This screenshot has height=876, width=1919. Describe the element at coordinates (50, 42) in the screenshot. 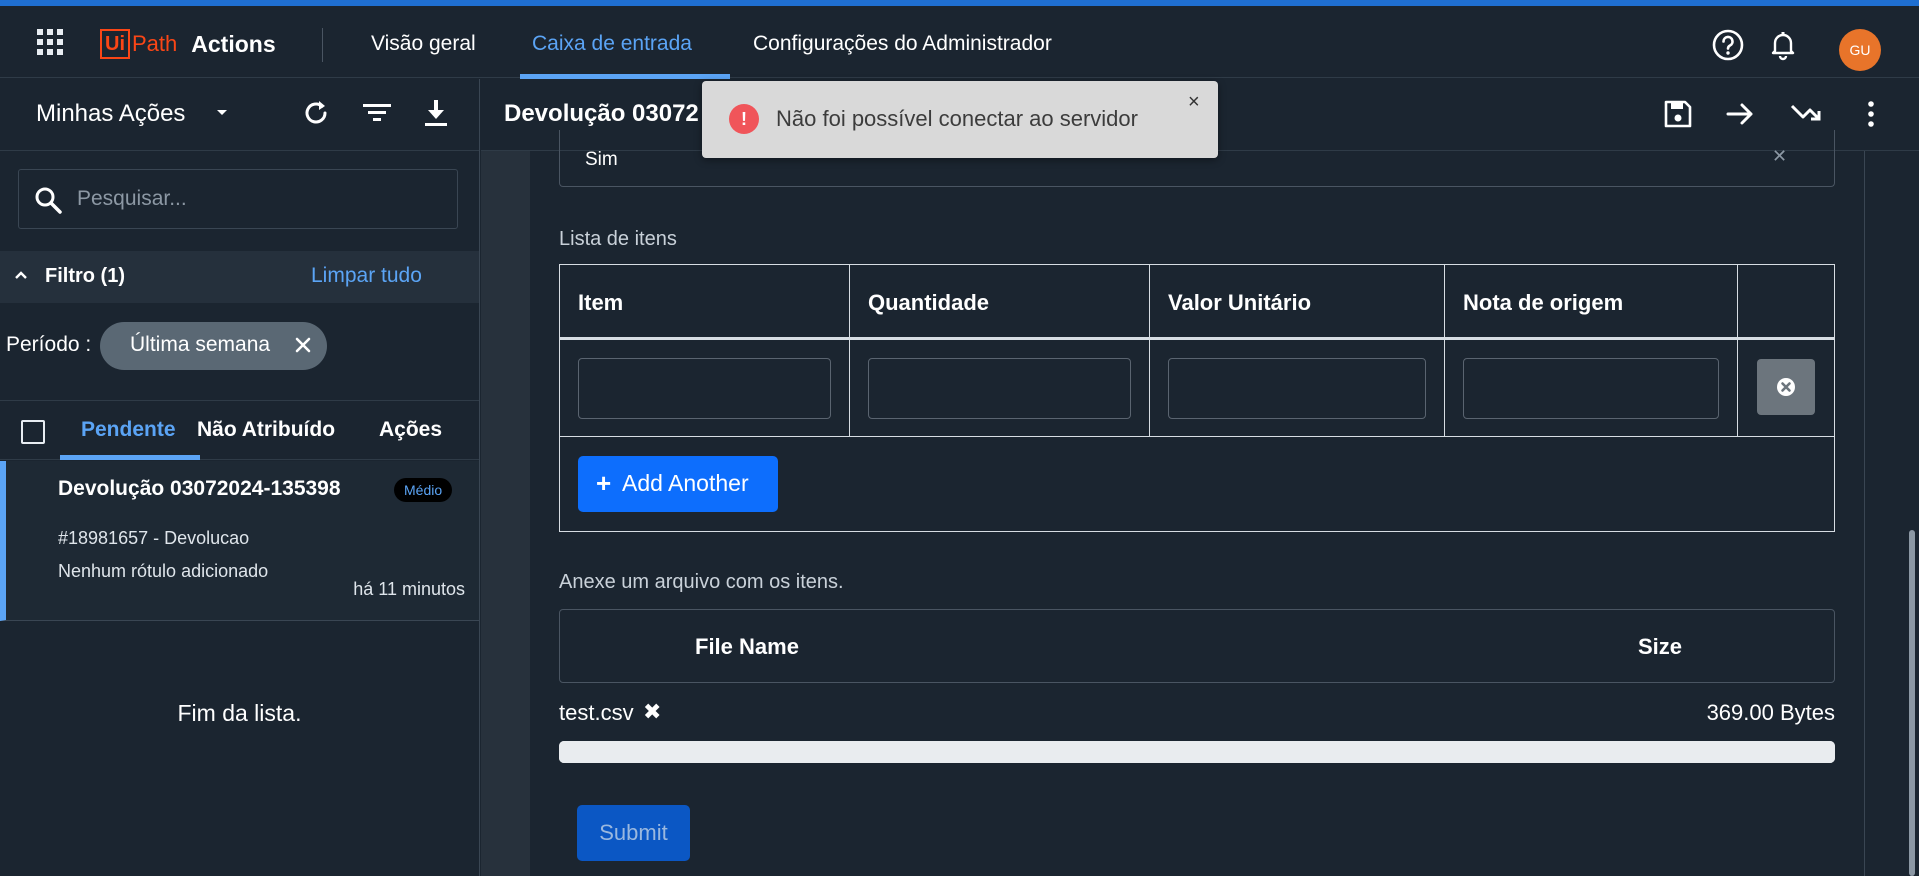

I see `apps-grid-icon` at that location.